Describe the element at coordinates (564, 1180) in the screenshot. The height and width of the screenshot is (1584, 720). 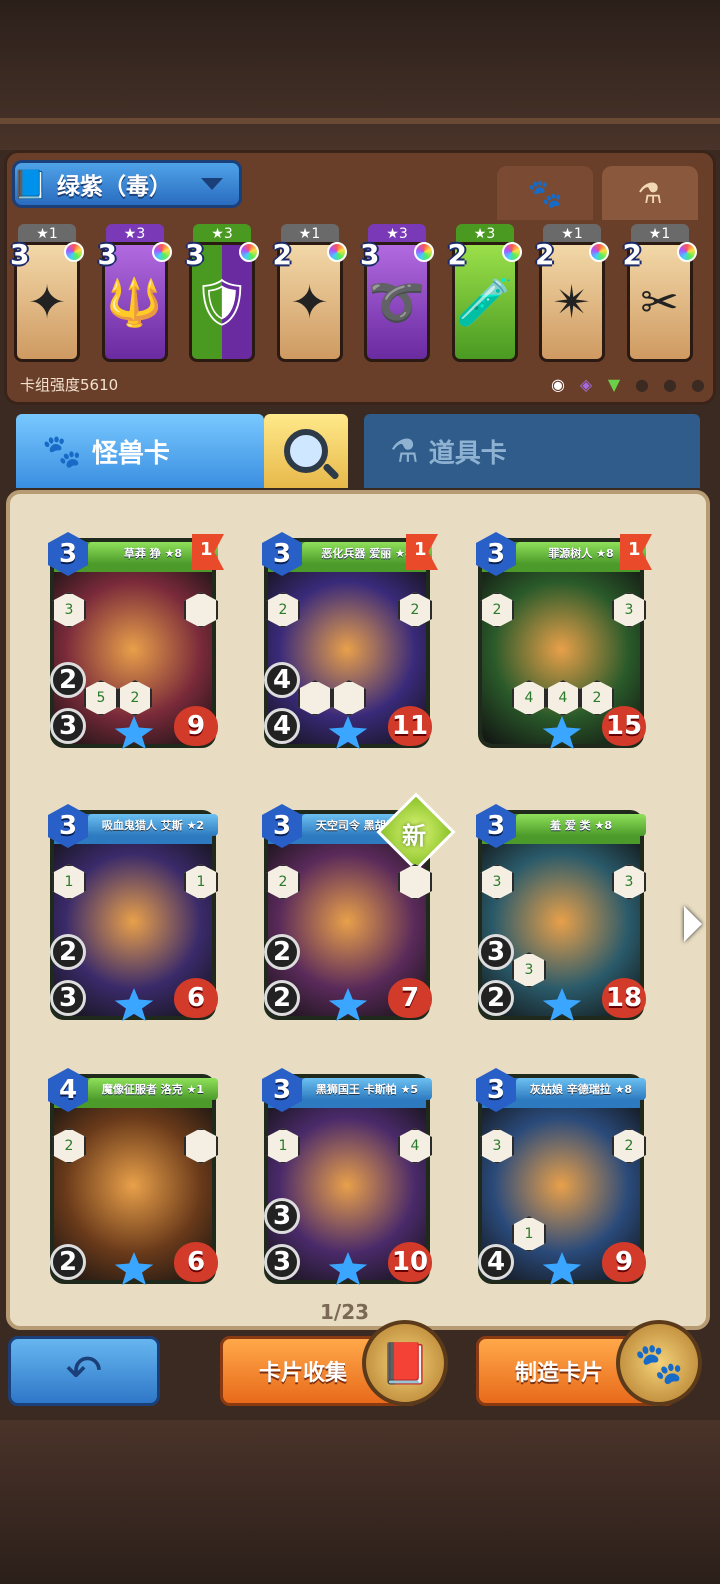
I see `monster-card: 灰姑娘 辛德瑞拉 ★8 3 3 2 1 4 9` at that location.